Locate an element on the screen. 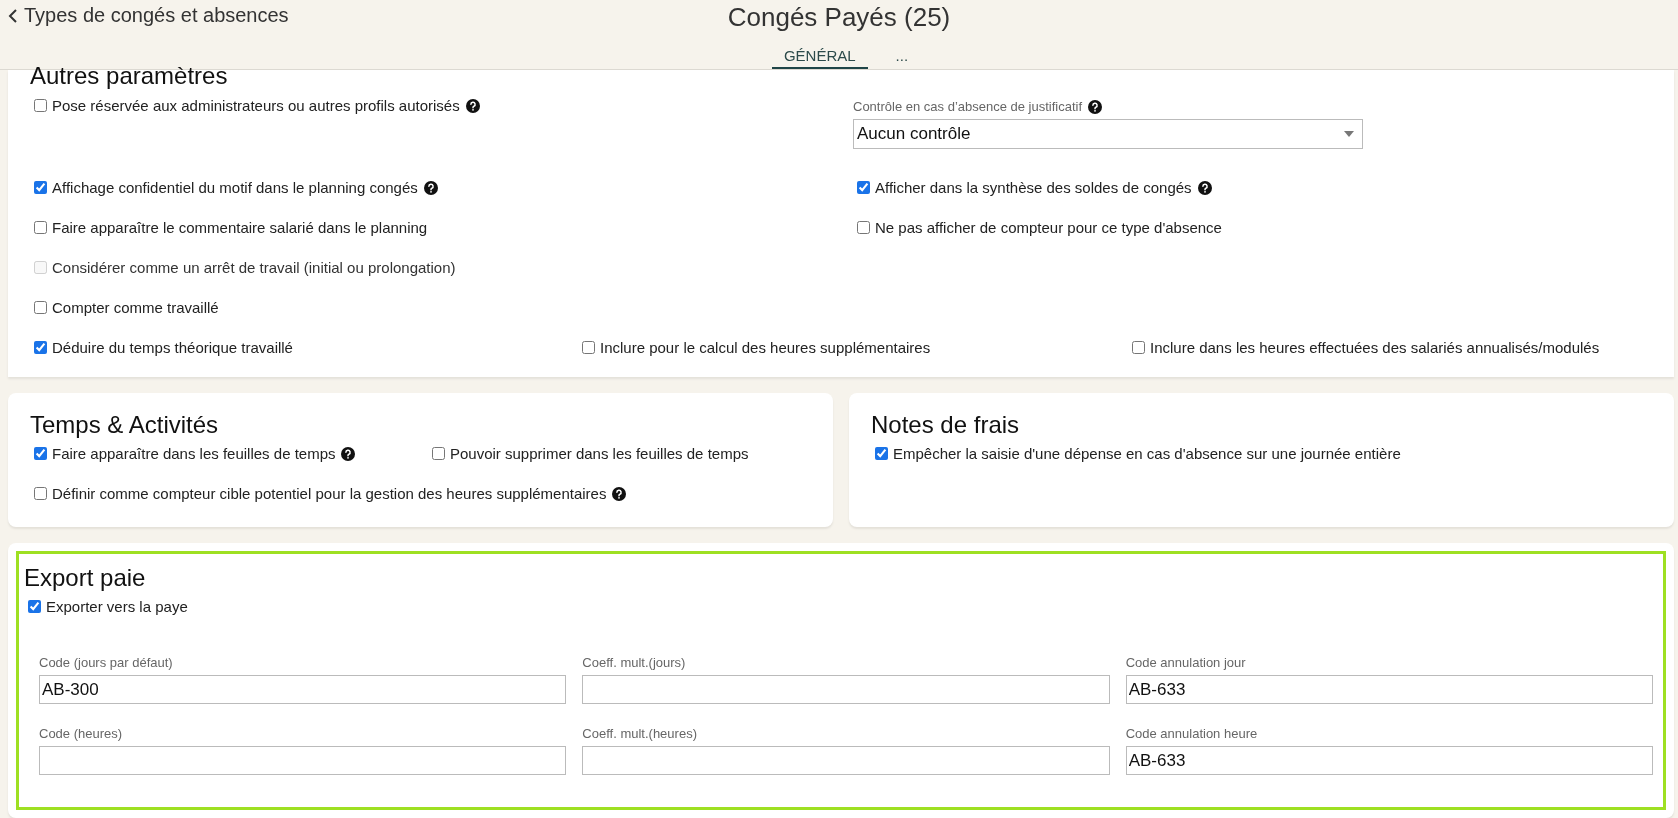 The width and height of the screenshot is (1678, 818). checkbox-label: Afficher dans la synthèse des soldes de congés is located at coordinates (1033, 187).